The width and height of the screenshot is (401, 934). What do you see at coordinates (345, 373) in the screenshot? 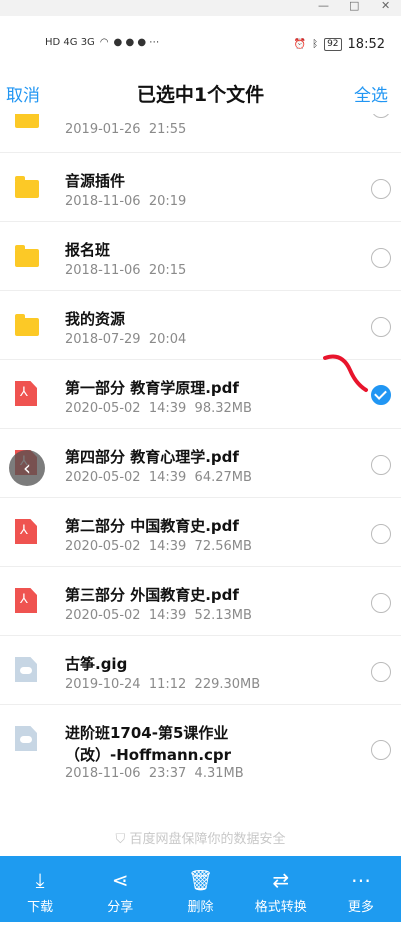
I see `red-annotation-stroke` at bounding box center [345, 373].